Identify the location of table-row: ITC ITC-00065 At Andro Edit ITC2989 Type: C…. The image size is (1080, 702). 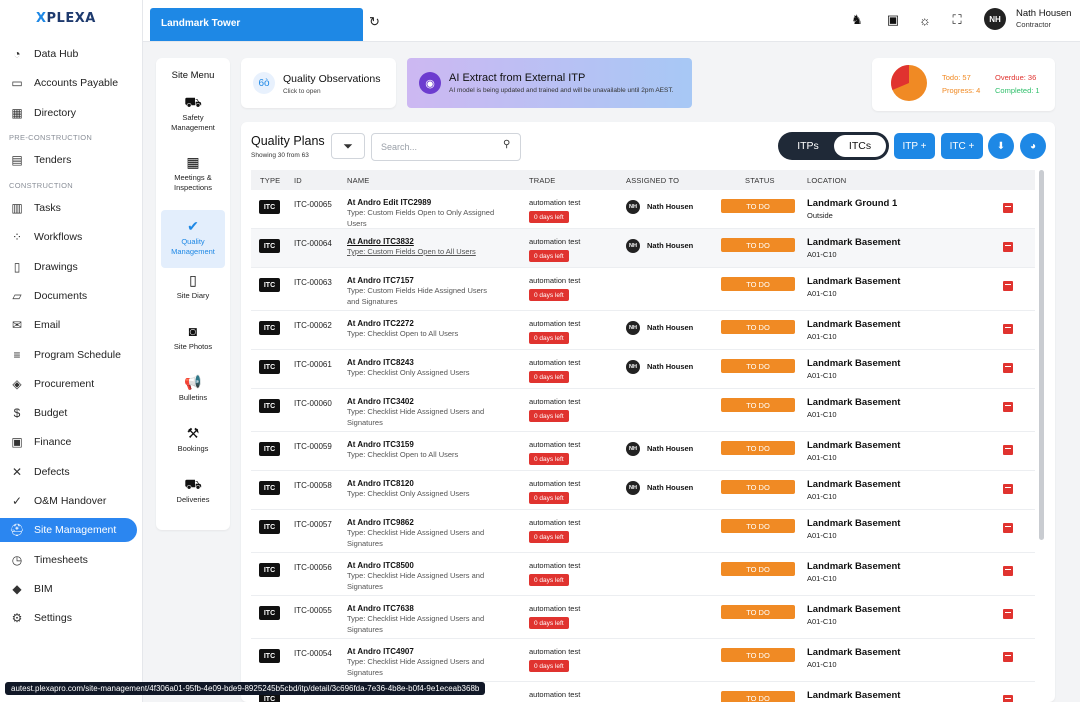
(643, 209).